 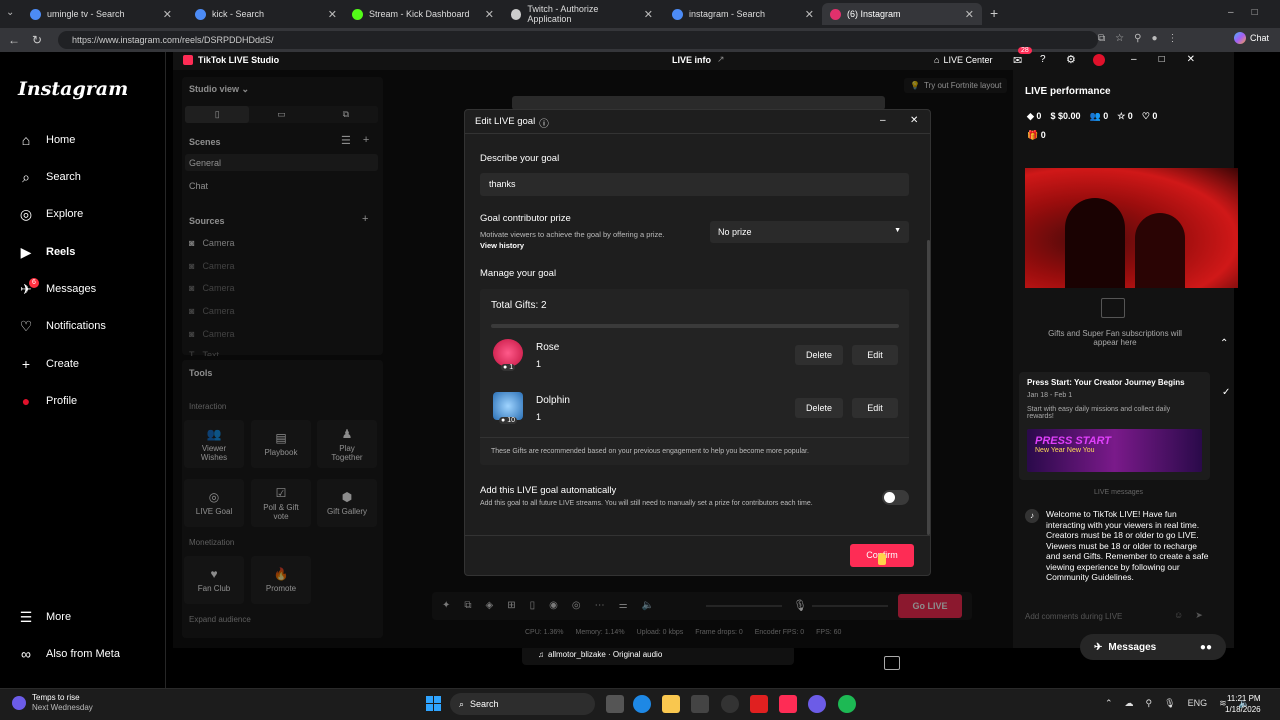 I want to click on nav-item-notifications: ♡ Notifications, so click(x=62, y=326).